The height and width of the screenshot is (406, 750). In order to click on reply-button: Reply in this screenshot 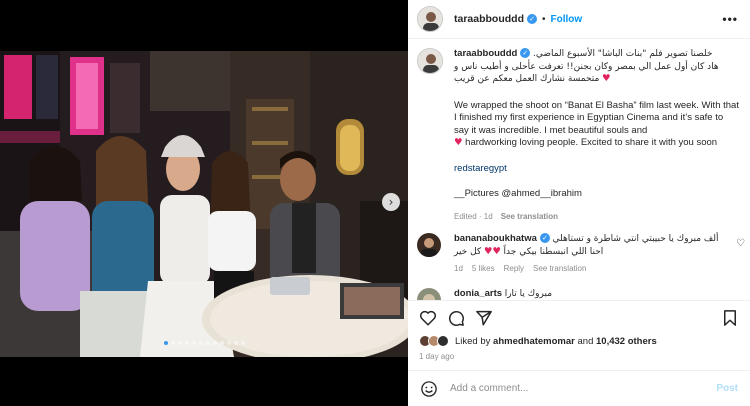, I will do `click(514, 268)`.